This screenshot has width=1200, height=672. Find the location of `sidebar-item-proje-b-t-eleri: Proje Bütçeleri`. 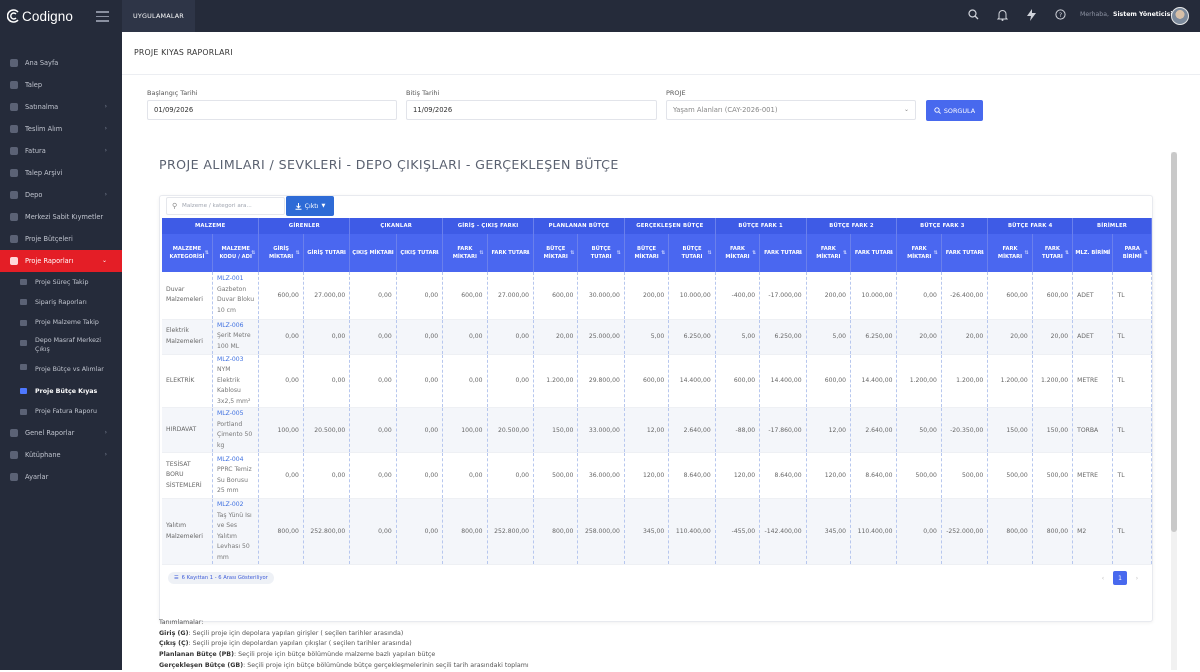

sidebar-item-proje-b-t-eleri: Proje Bütçeleri is located at coordinates (61, 239).